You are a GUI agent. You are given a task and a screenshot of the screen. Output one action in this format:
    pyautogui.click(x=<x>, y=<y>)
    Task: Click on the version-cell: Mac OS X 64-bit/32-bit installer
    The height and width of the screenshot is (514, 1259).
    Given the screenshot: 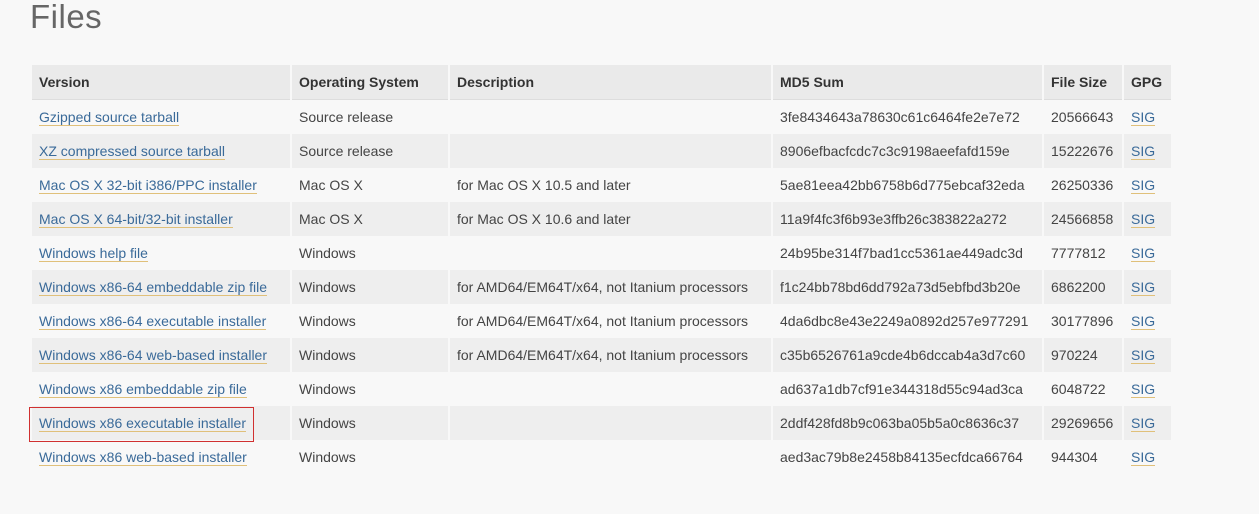 What is the action you would take?
    pyautogui.click(x=161, y=219)
    